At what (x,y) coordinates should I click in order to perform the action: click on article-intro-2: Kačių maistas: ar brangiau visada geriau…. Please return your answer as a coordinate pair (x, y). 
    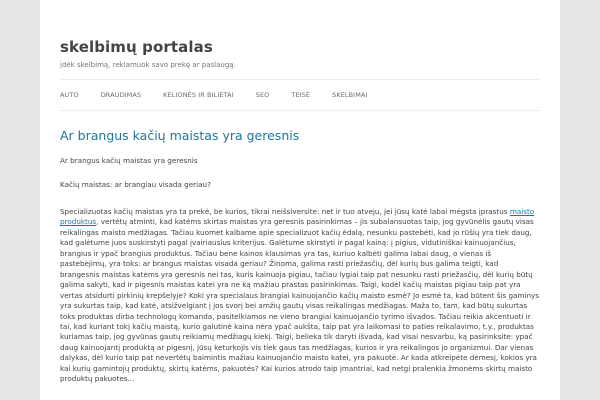
    Looking at the image, I should click on (135, 184).